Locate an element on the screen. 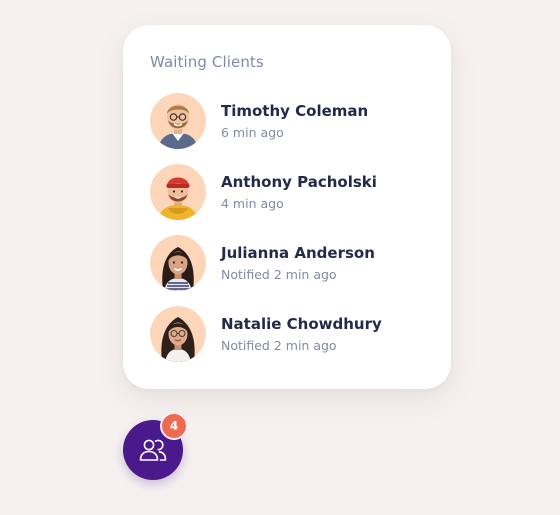 The width and height of the screenshot is (560, 515). client-name: Anthony Pacholski is located at coordinates (299, 182).